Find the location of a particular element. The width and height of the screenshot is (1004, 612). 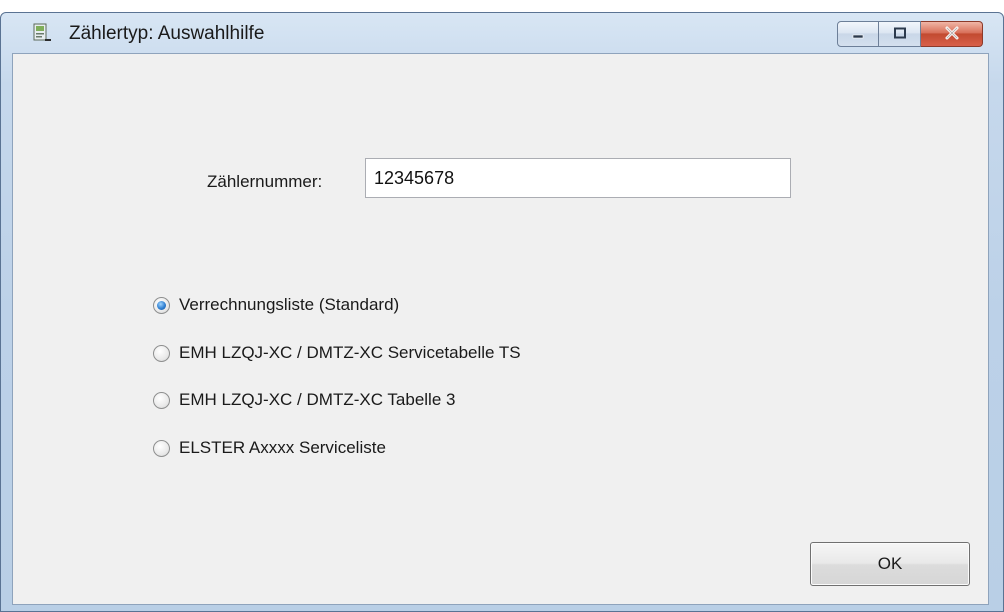

close-button is located at coordinates (952, 34).